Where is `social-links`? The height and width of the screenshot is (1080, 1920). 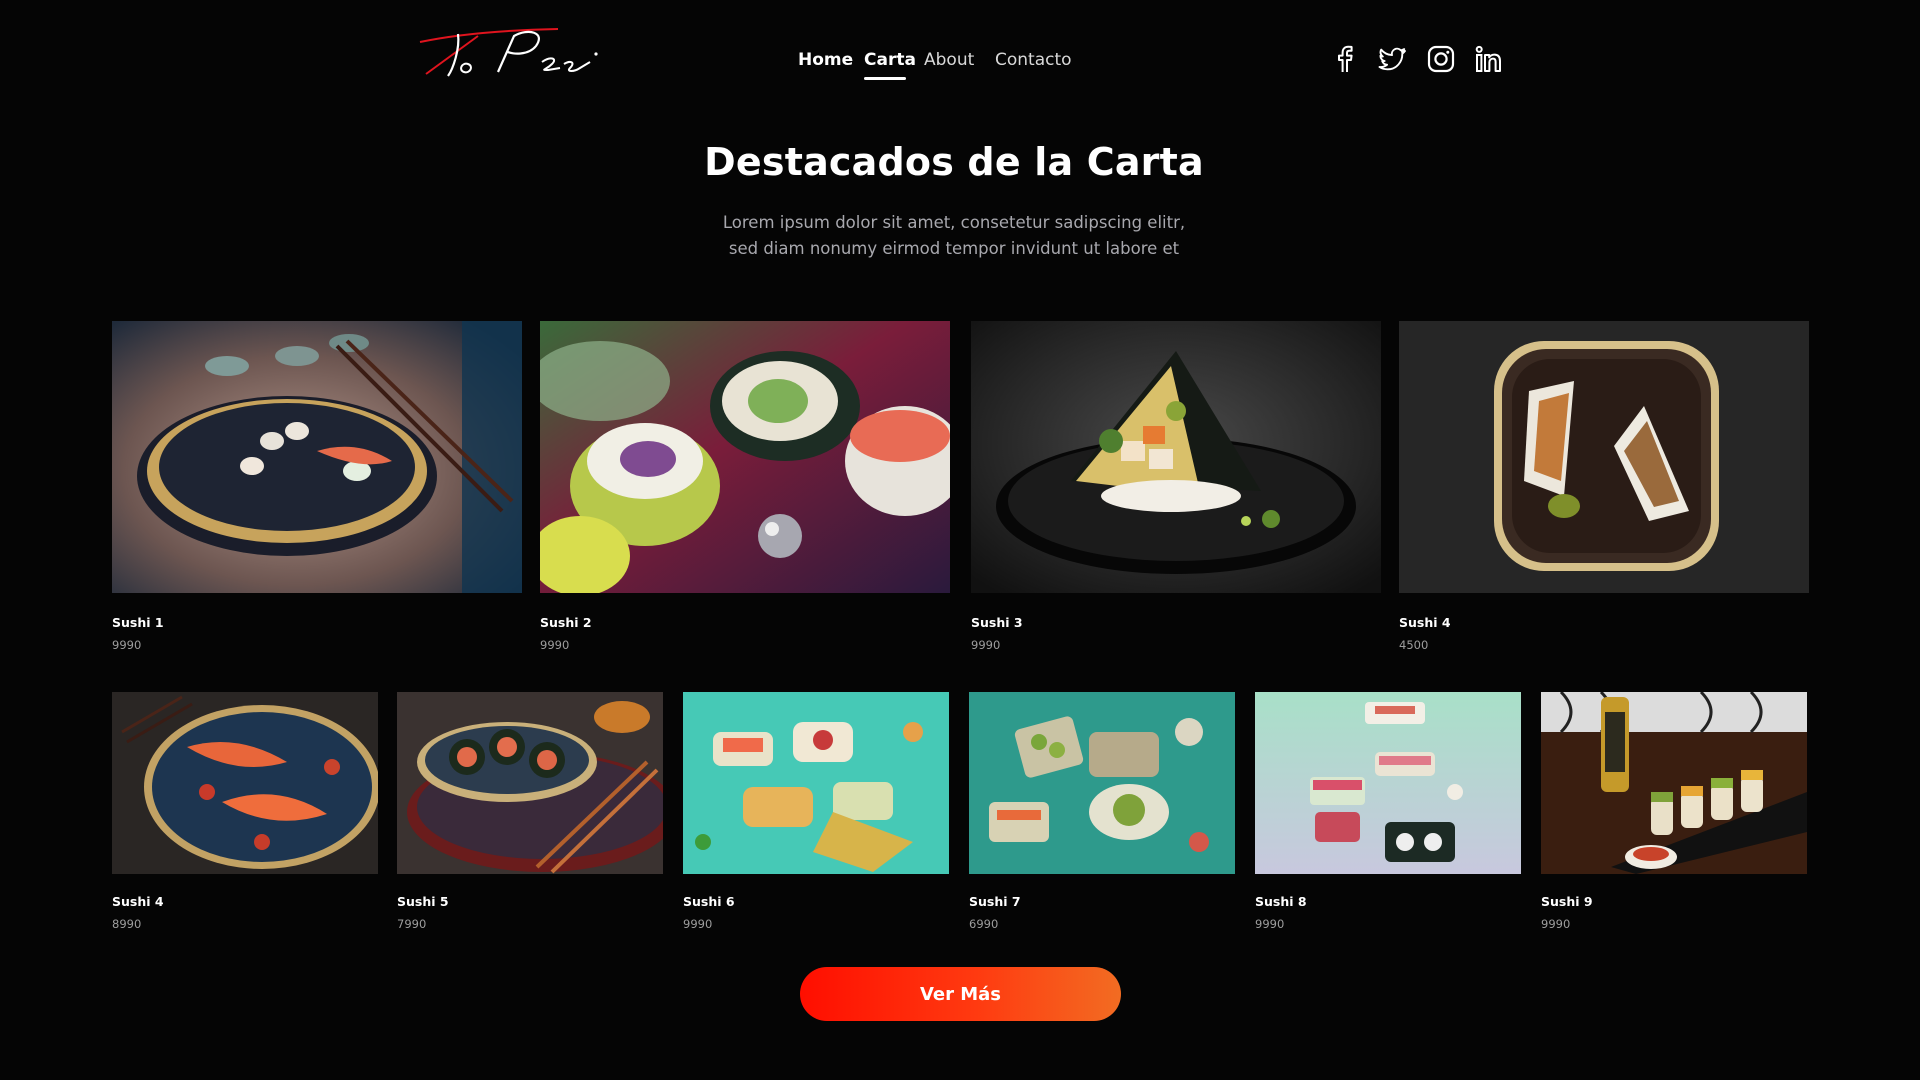 social-links is located at coordinates (1418, 61).